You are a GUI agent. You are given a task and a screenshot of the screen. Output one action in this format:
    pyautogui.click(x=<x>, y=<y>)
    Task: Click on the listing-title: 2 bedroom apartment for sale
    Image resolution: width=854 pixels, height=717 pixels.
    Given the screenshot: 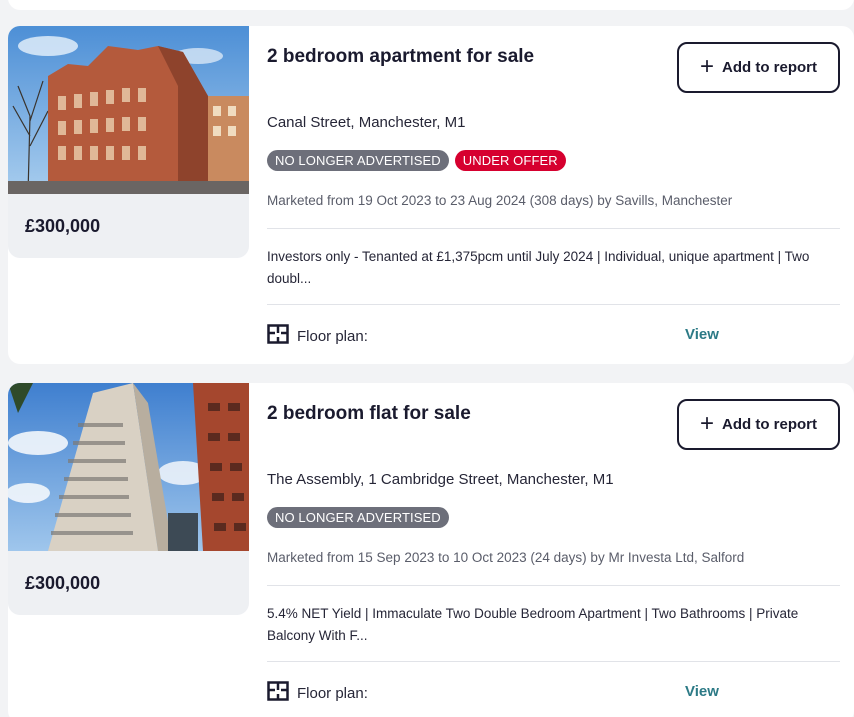 What is the action you would take?
    pyautogui.click(x=400, y=57)
    